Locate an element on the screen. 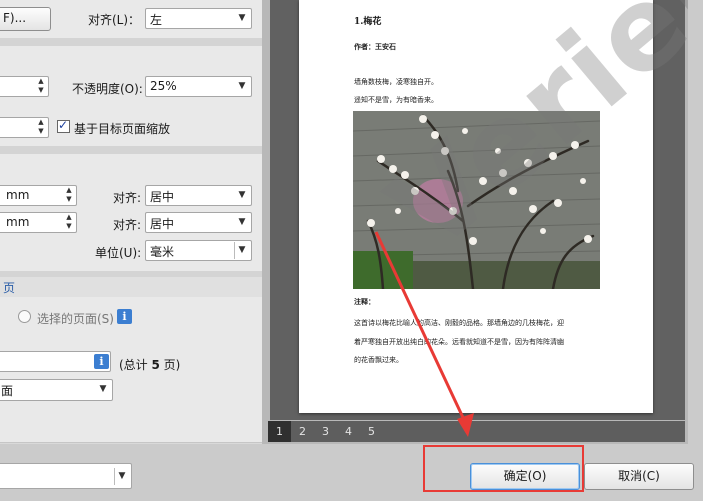  opacity-select: 25% ▼ is located at coordinates (198, 86).